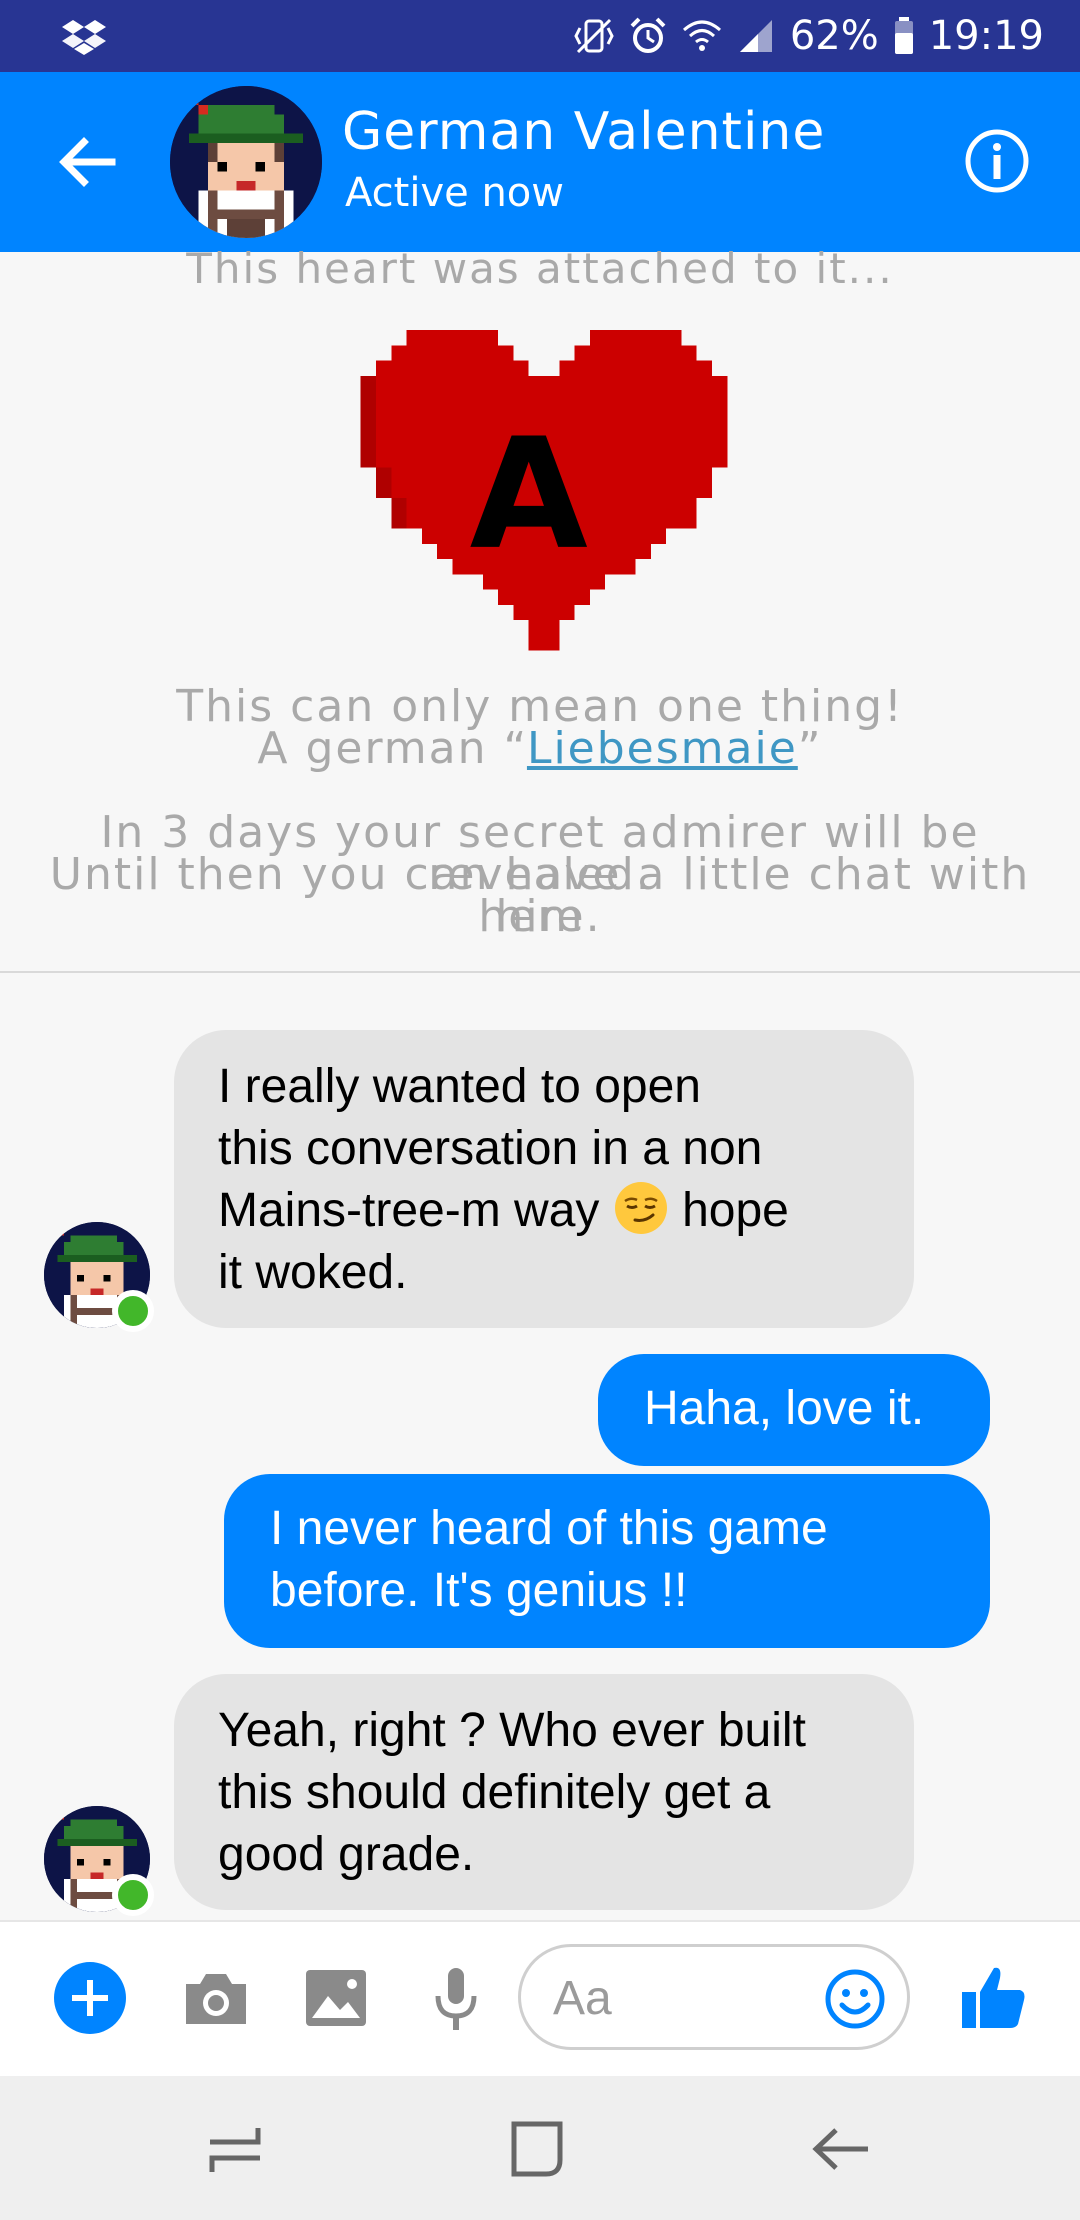  Describe the element at coordinates (392, 748) in the screenshot. I see `intro-line-2-prefix: A german “` at that location.